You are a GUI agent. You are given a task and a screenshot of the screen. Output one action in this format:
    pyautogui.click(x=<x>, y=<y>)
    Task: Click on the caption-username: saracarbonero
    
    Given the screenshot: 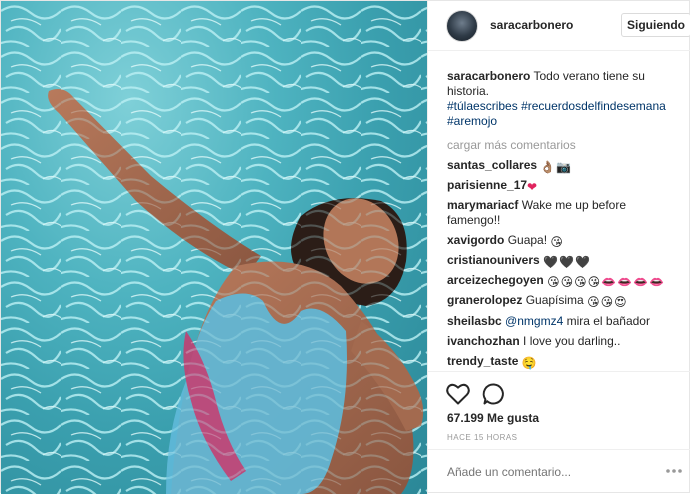 What is the action you would take?
    pyautogui.click(x=488, y=76)
    